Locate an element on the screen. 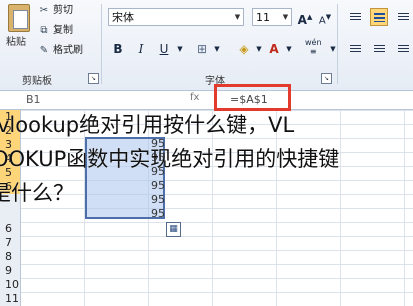 The width and height of the screenshot is (413, 306). align-right-button is located at coordinates (403, 49).